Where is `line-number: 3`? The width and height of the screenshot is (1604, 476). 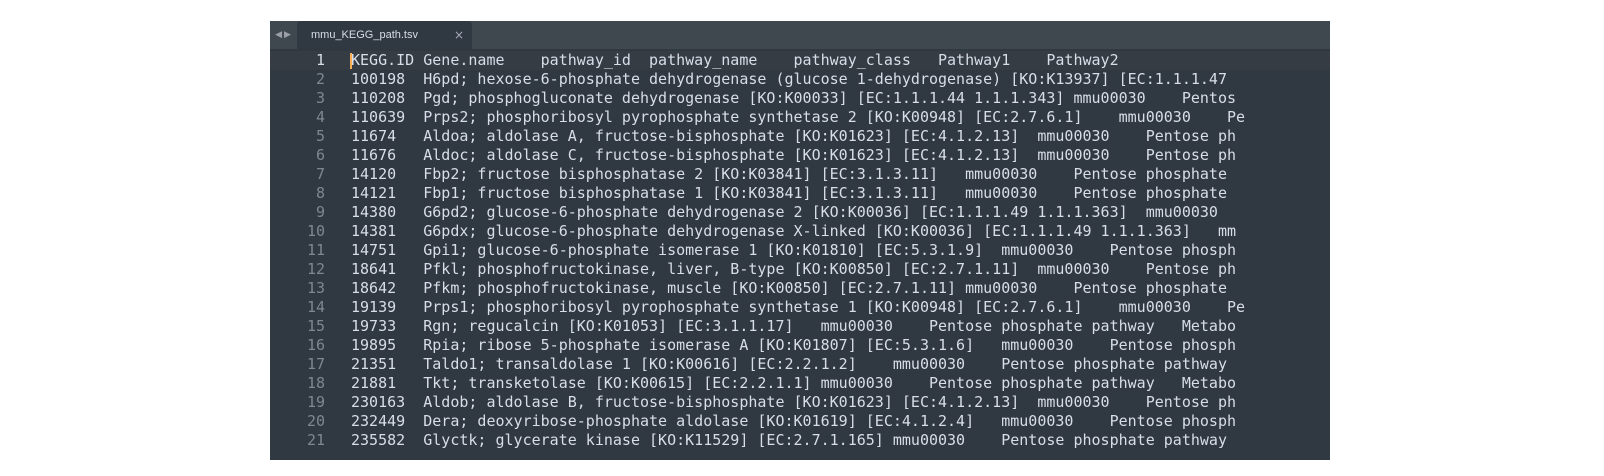
line-number: 3 is located at coordinates (320, 98).